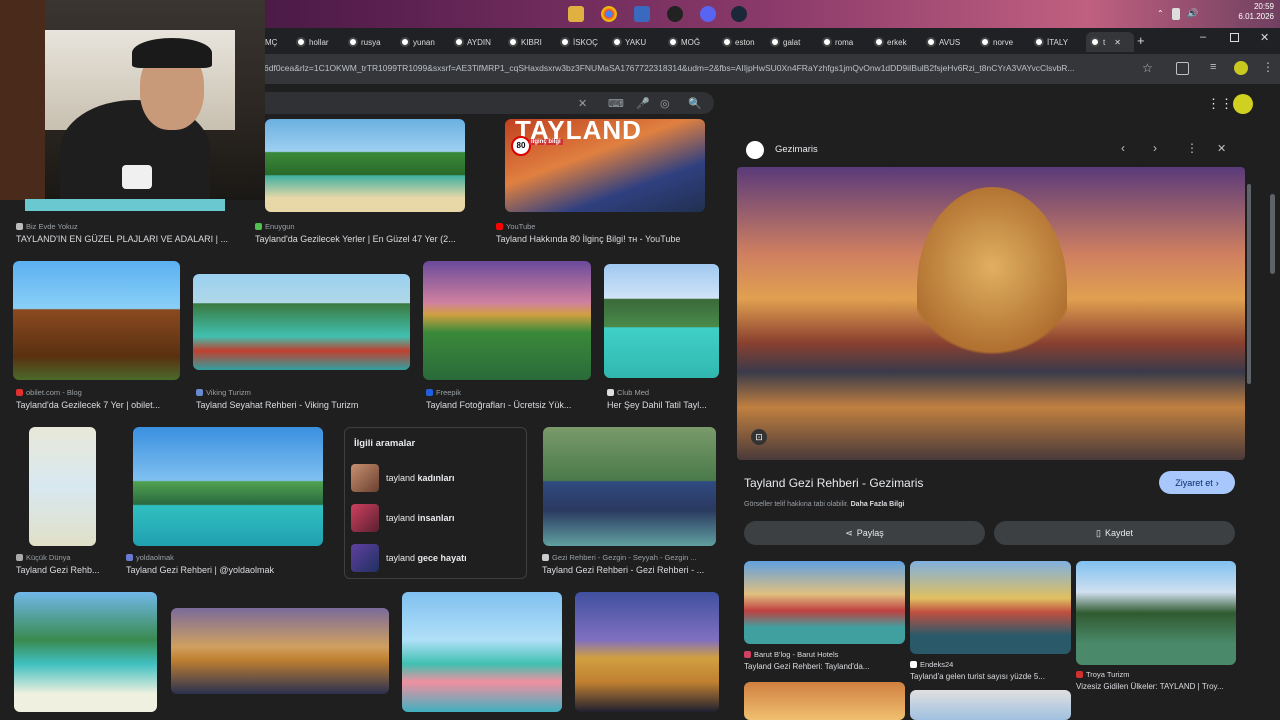  Describe the element at coordinates (796, 149) in the screenshot. I see `panel-site-name: Gezimaris` at that location.